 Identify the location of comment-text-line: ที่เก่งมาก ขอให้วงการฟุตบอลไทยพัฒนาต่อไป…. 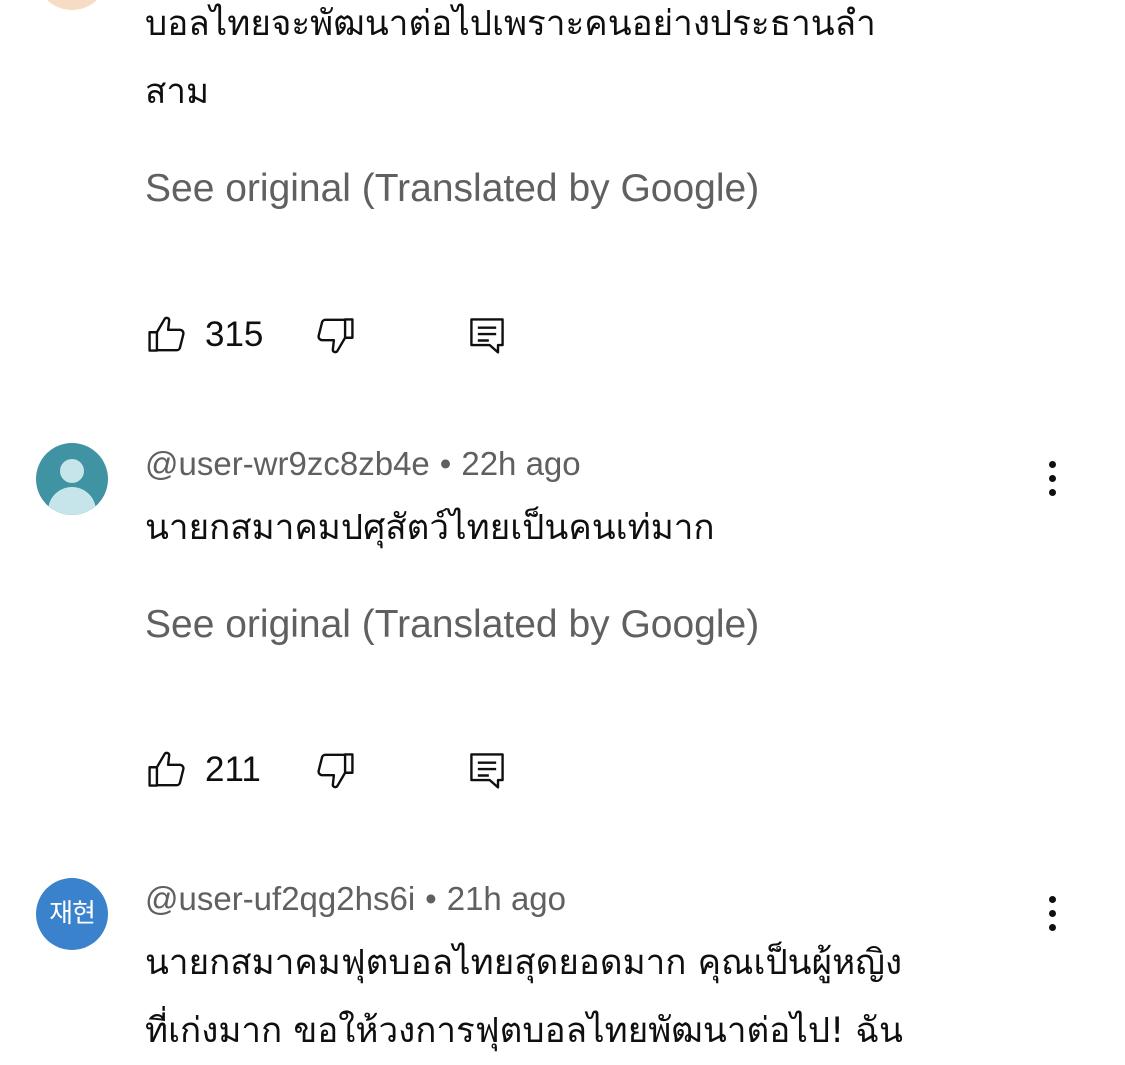
(524, 1031).